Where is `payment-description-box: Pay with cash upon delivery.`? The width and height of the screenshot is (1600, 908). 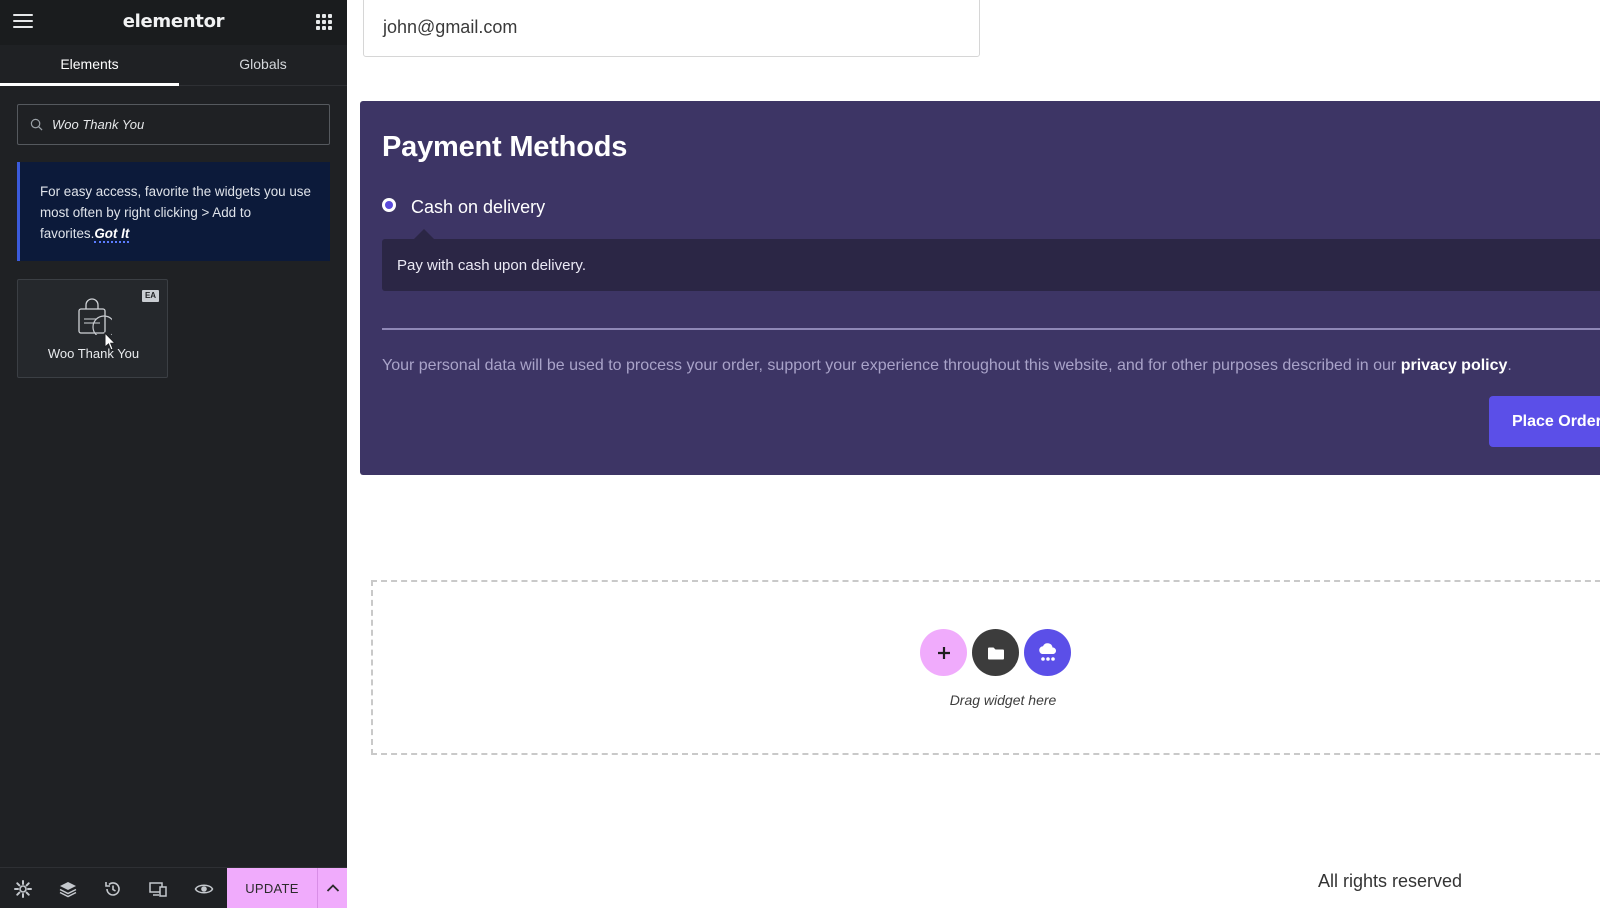
payment-description-box: Pay with cash upon delivery. is located at coordinates (991, 260).